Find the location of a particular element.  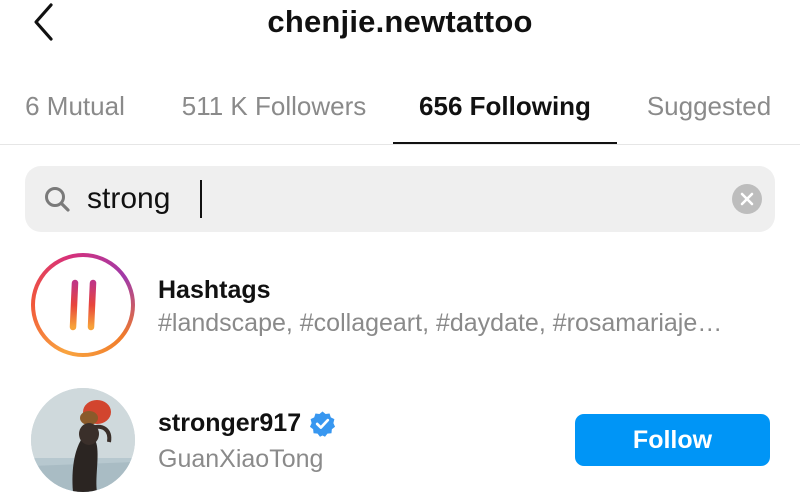

page-title: chenjie.newtattoo is located at coordinates (400, 21).